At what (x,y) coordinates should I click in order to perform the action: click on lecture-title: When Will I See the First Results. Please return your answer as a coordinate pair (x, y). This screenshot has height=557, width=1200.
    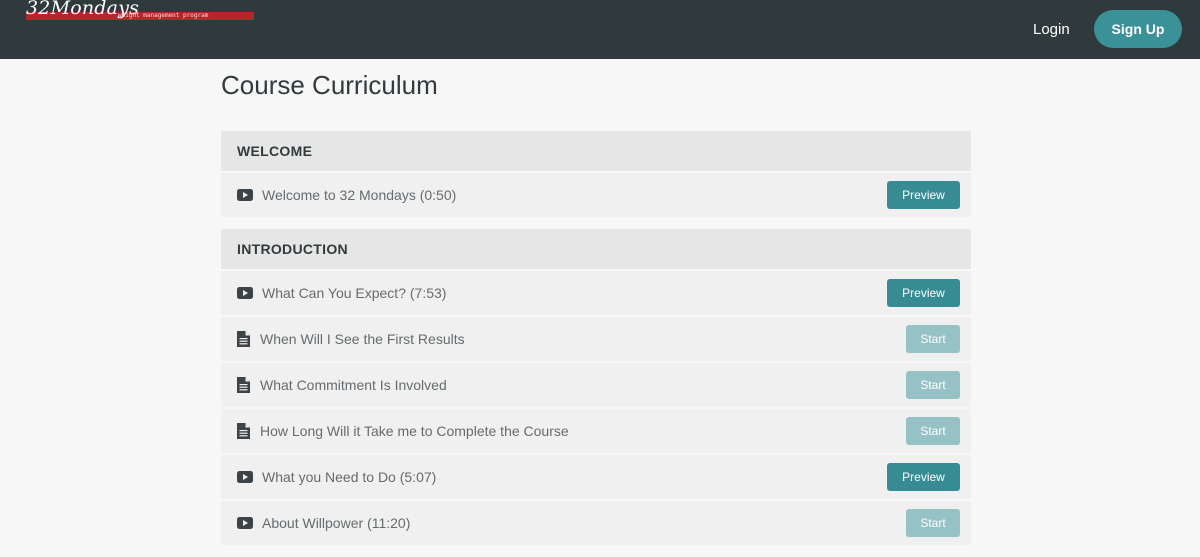
    Looking at the image, I should click on (362, 339).